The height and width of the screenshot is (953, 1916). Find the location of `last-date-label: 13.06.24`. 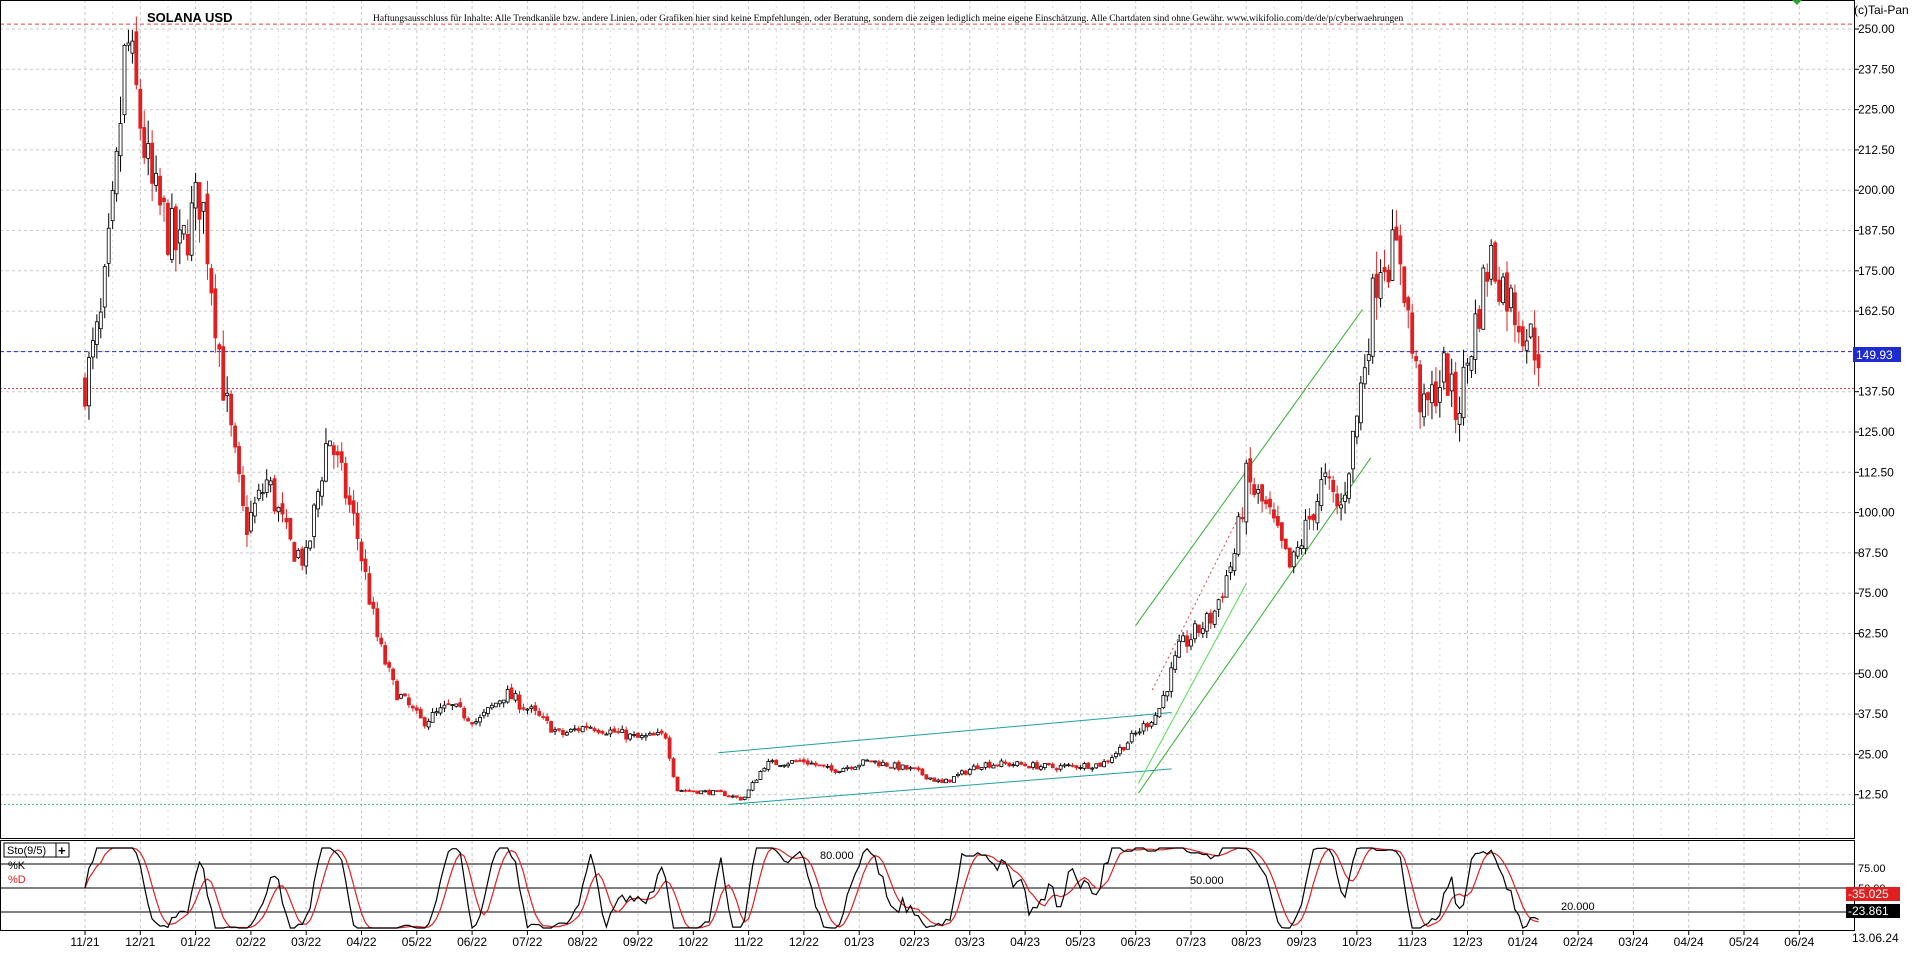

last-date-label: 13.06.24 is located at coordinates (1875, 938).